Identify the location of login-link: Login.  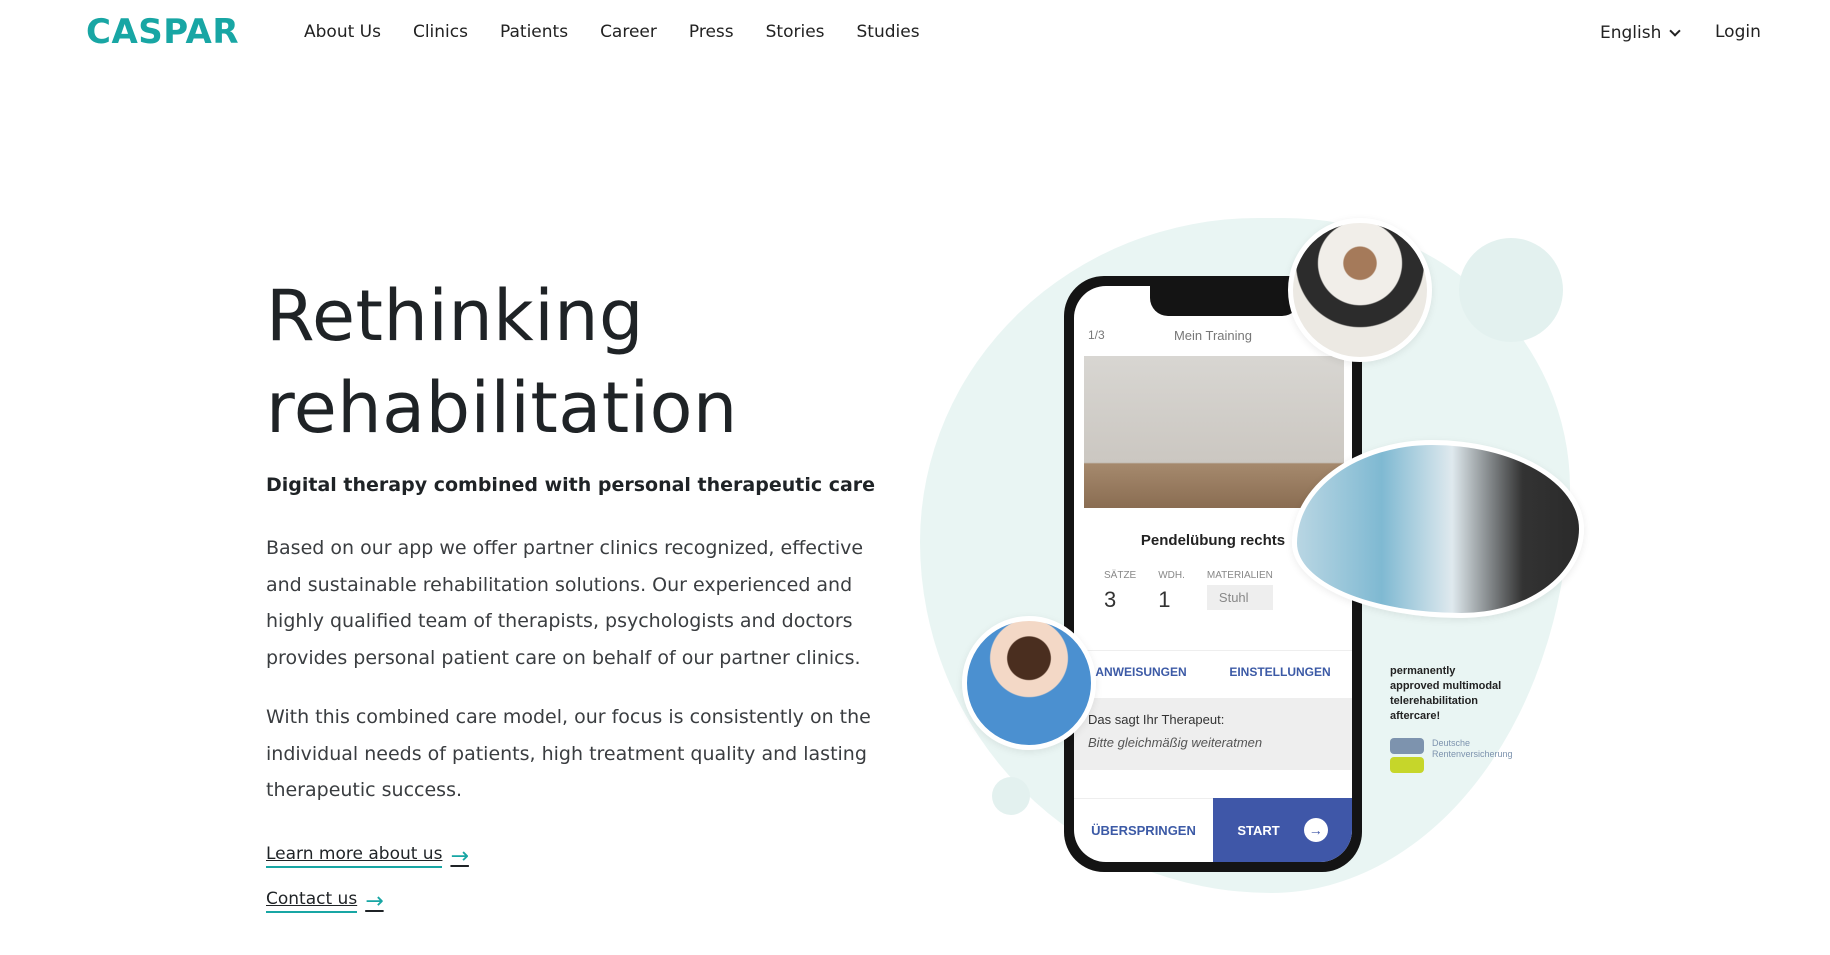
(1738, 32).